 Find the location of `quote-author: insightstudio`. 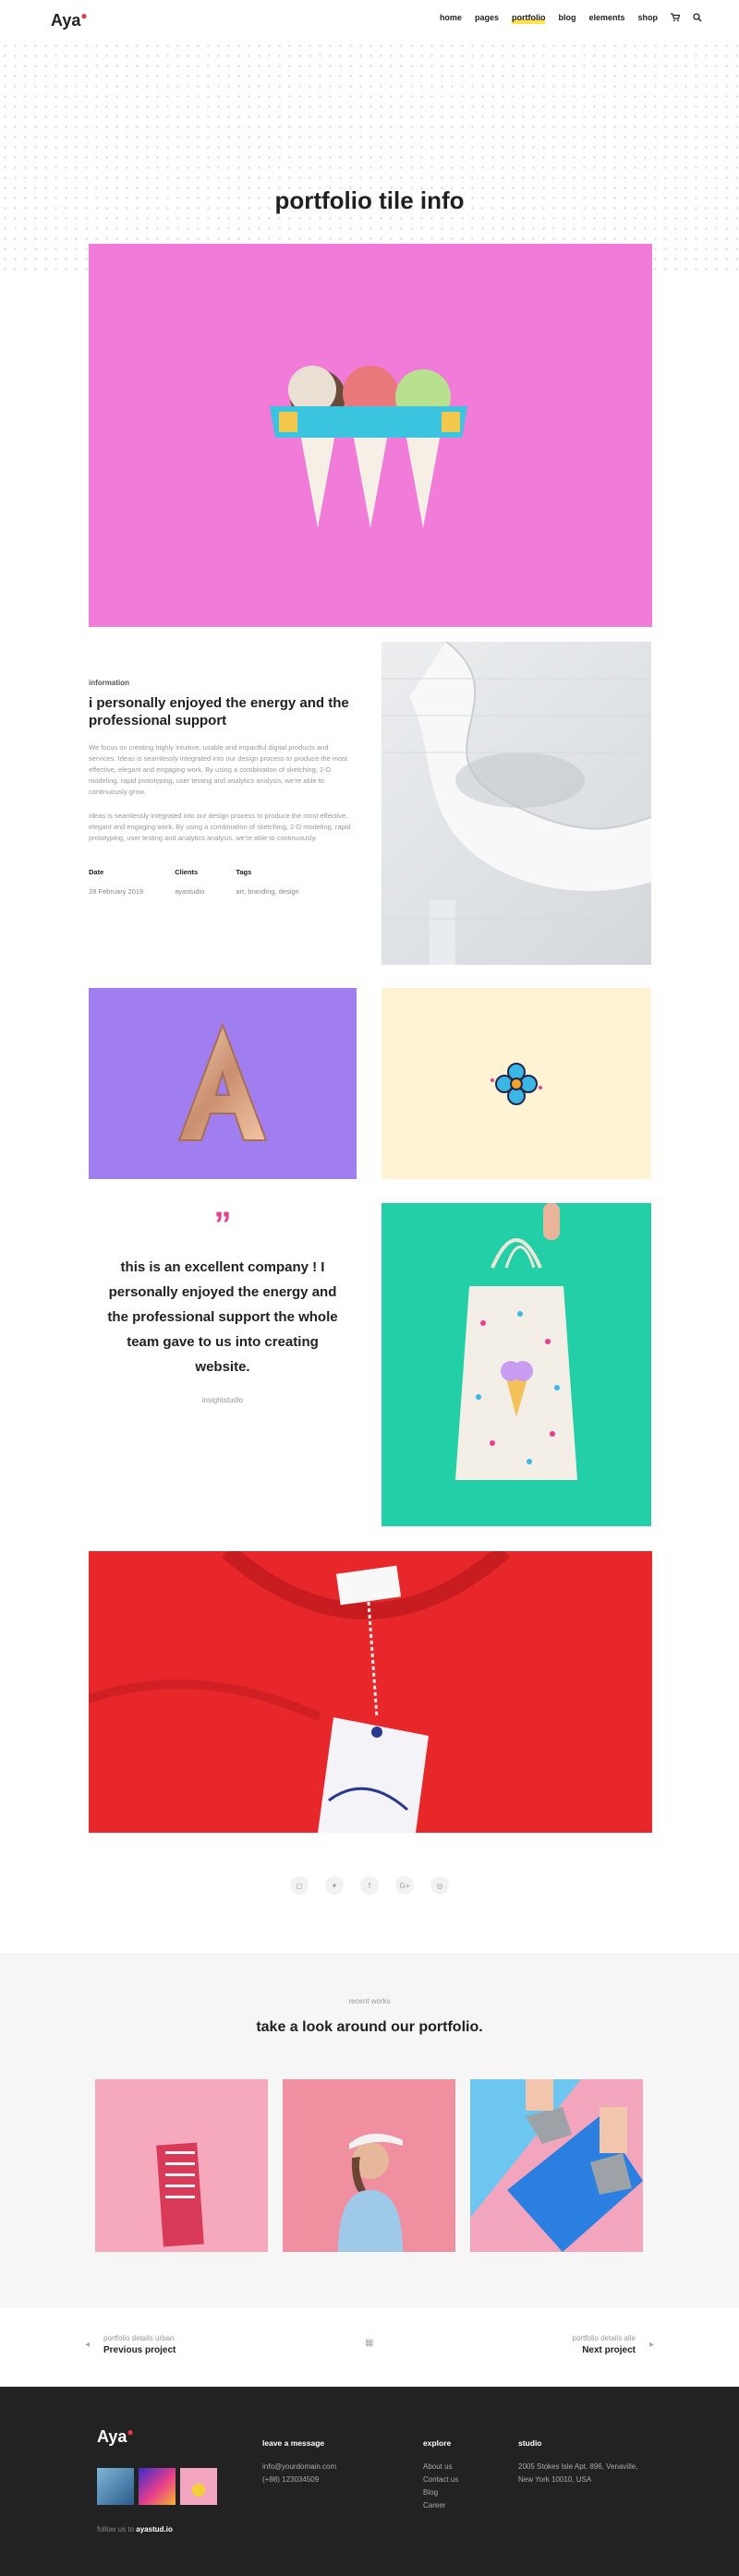

quote-author: insightstudio is located at coordinates (222, 1400).